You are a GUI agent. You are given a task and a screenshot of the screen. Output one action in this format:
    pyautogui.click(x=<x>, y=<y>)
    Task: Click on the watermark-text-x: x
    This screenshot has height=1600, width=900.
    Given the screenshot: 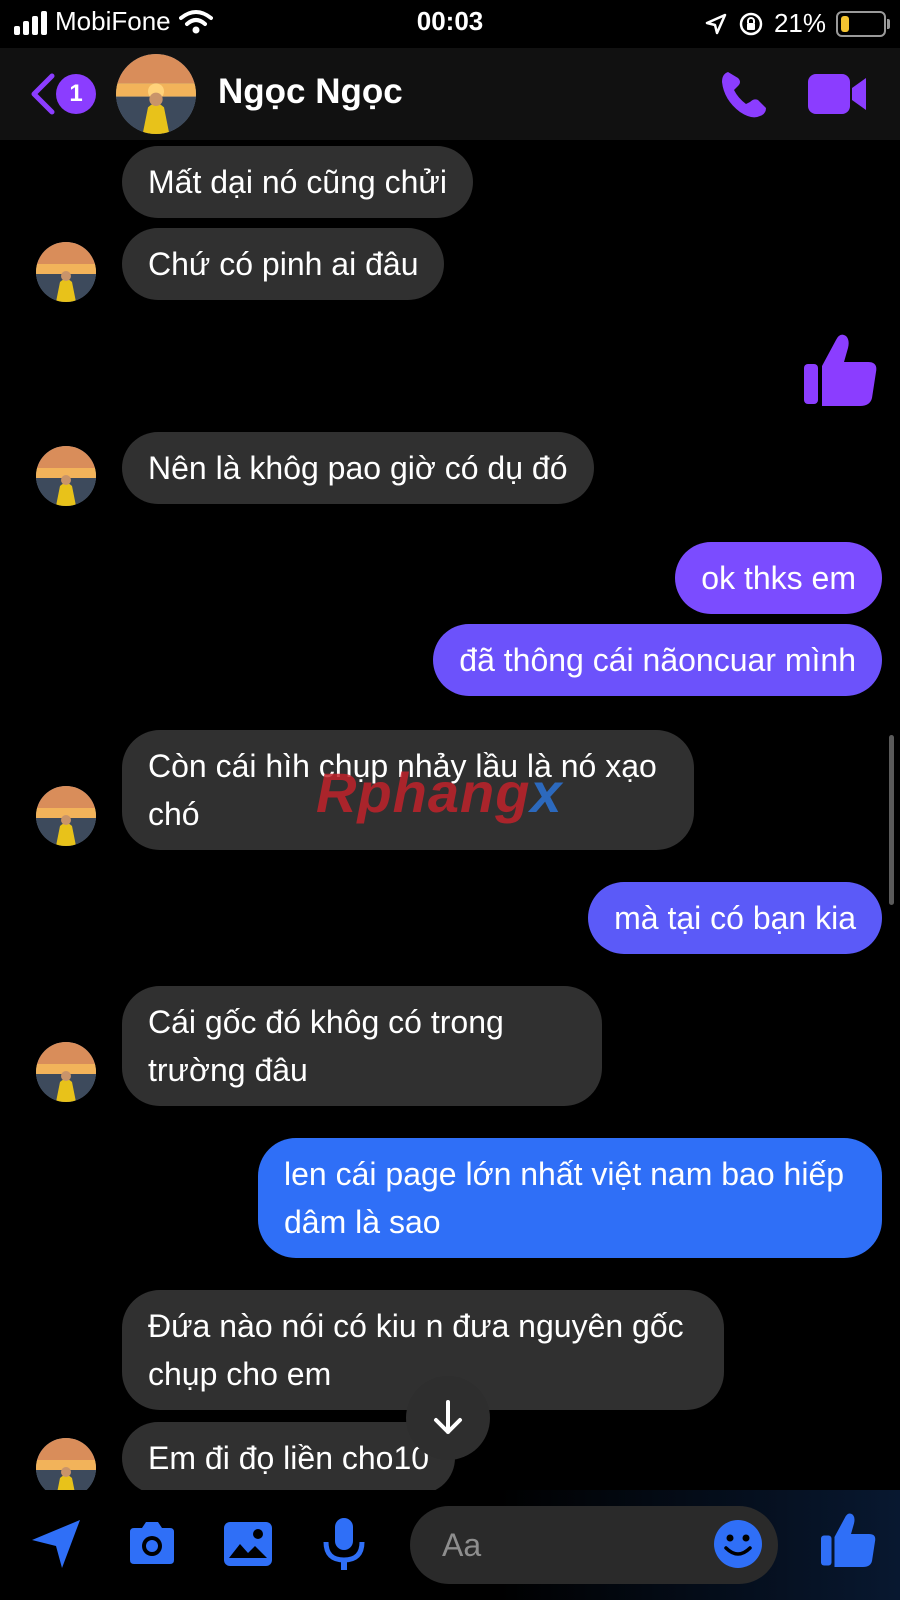 What is the action you would take?
    pyautogui.click(x=546, y=792)
    